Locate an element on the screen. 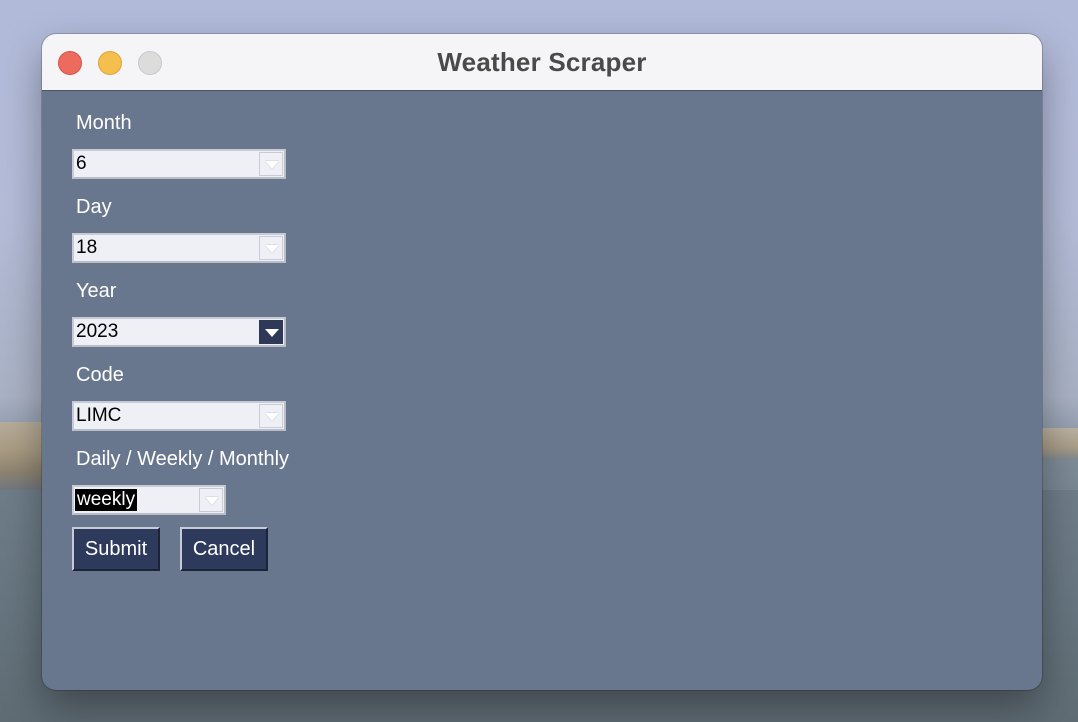 Image resolution: width=1078 pixels, height=722 pixels. month-value: 6 is located at coordinates (81, 163).